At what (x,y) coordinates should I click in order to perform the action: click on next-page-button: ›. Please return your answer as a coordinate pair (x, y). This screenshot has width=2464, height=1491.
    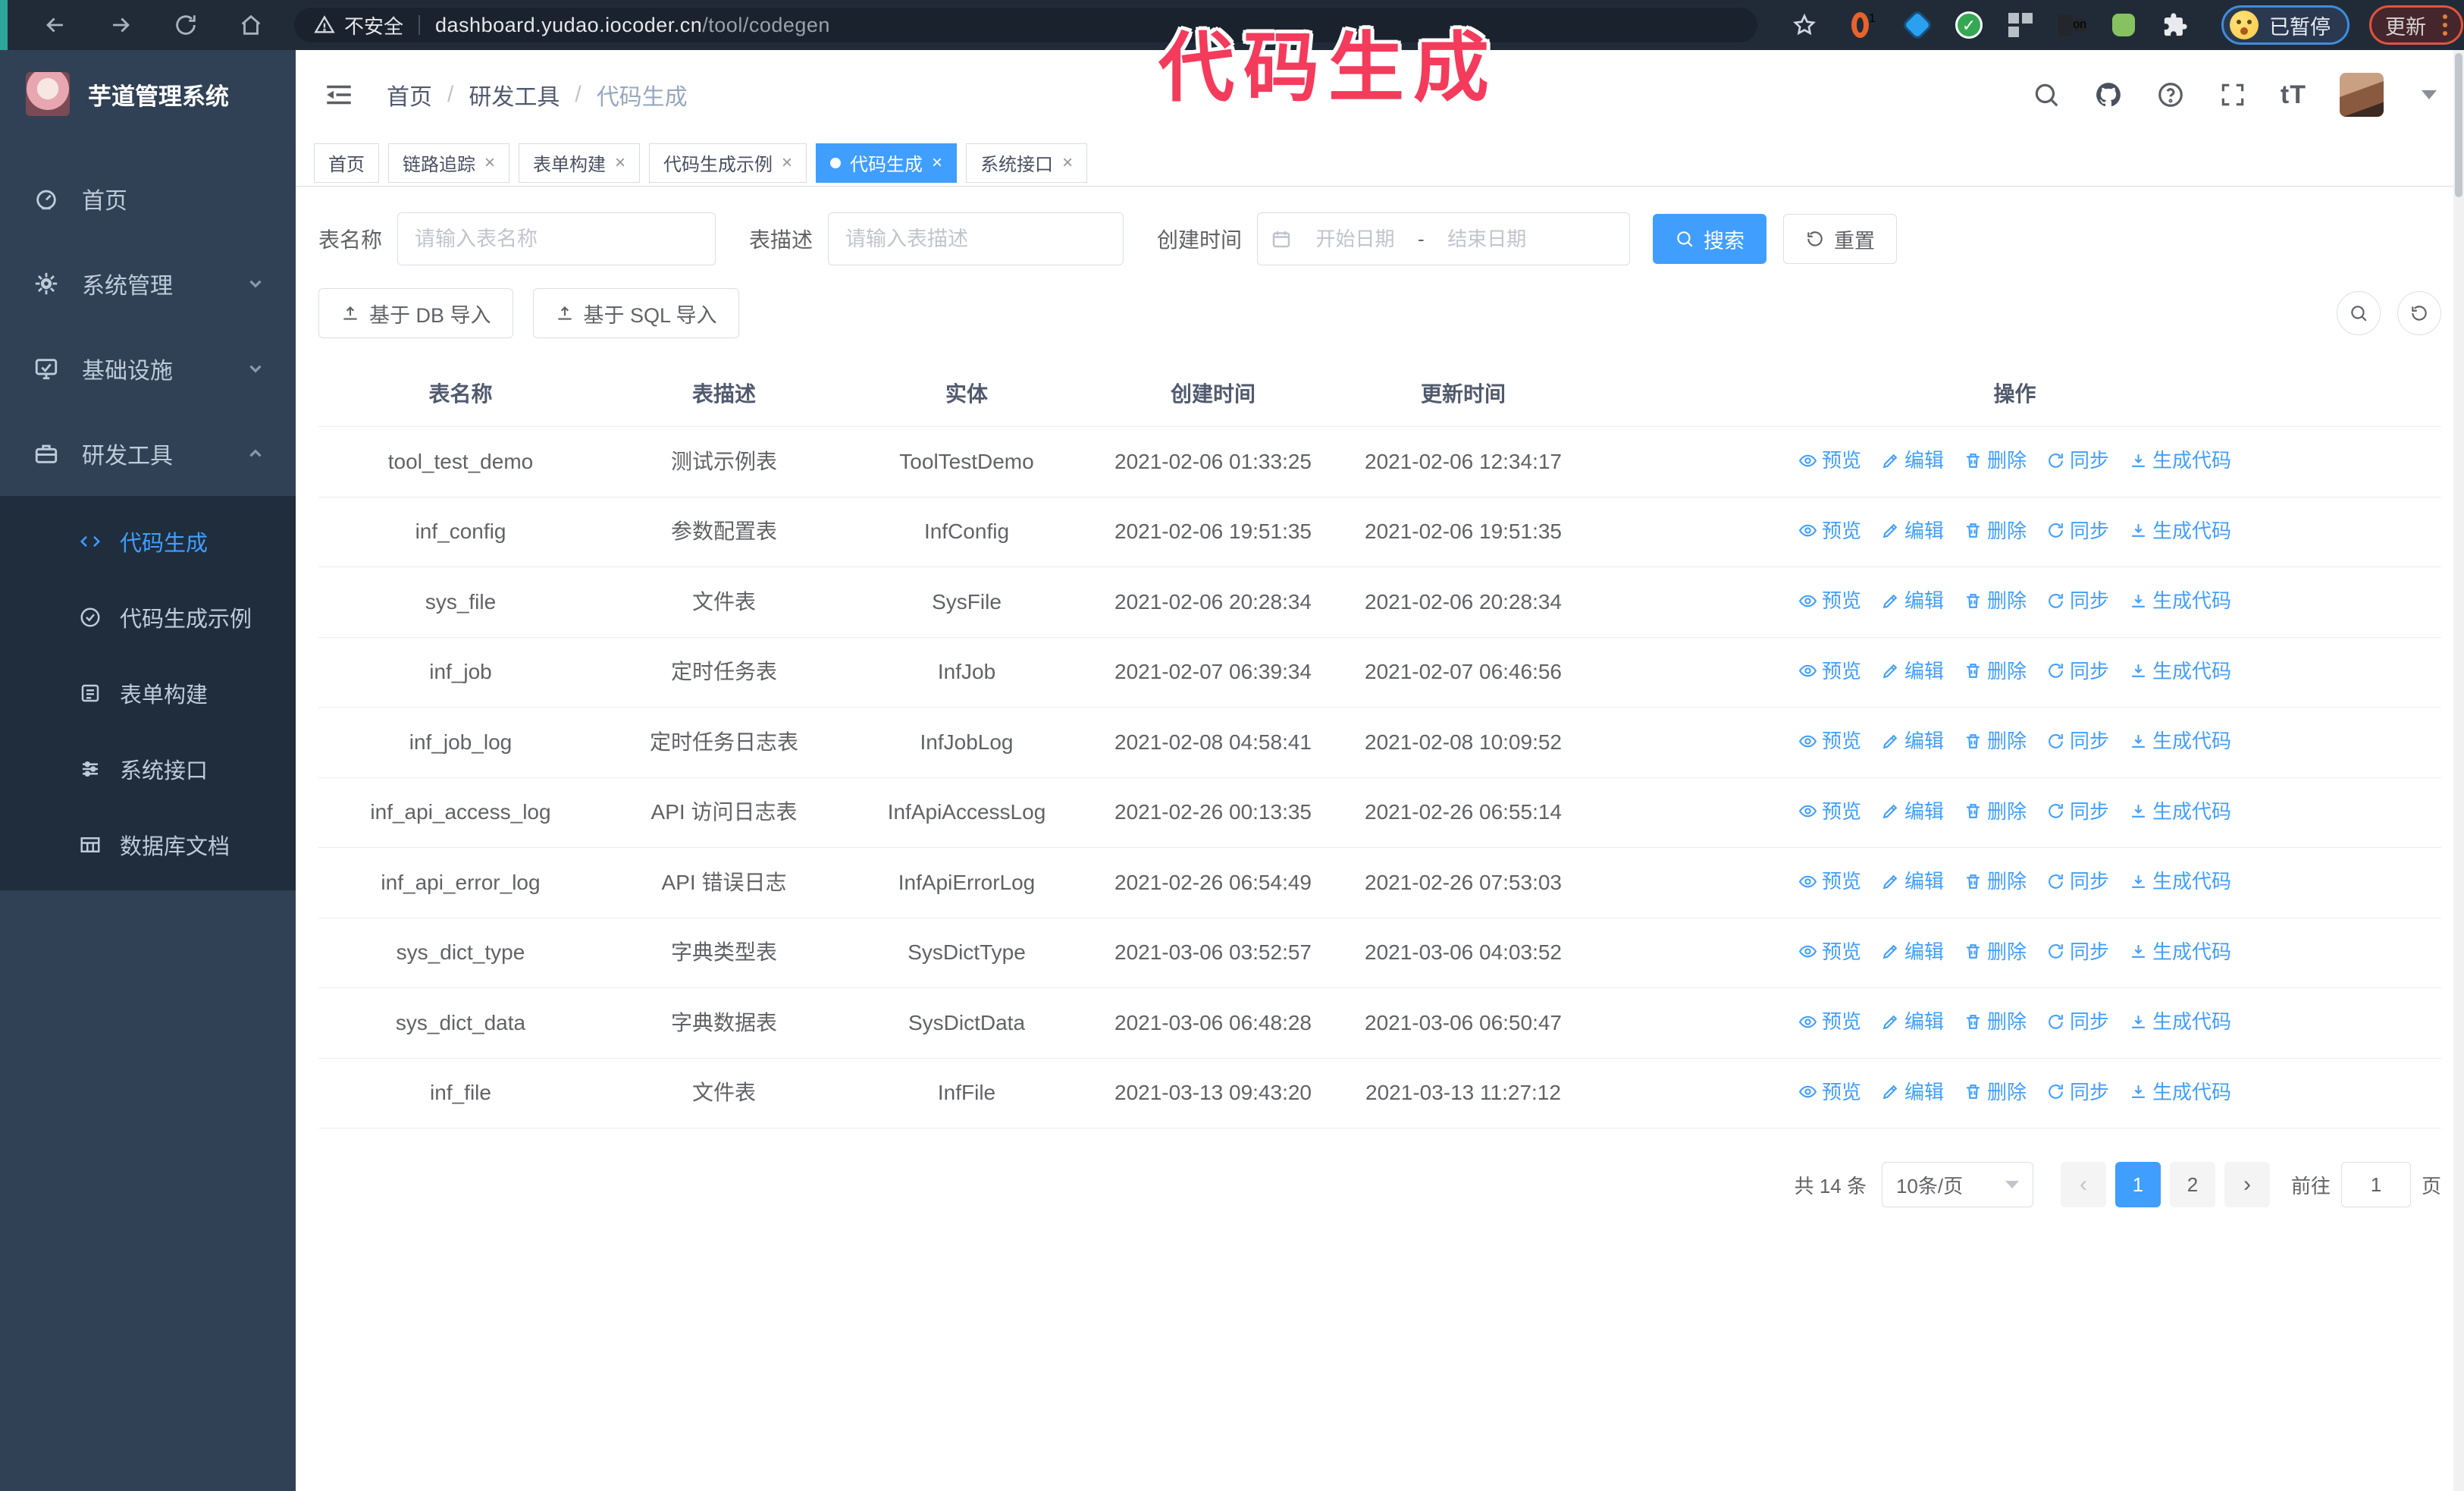
    Looking at the image, I should click on (2247, 1184).